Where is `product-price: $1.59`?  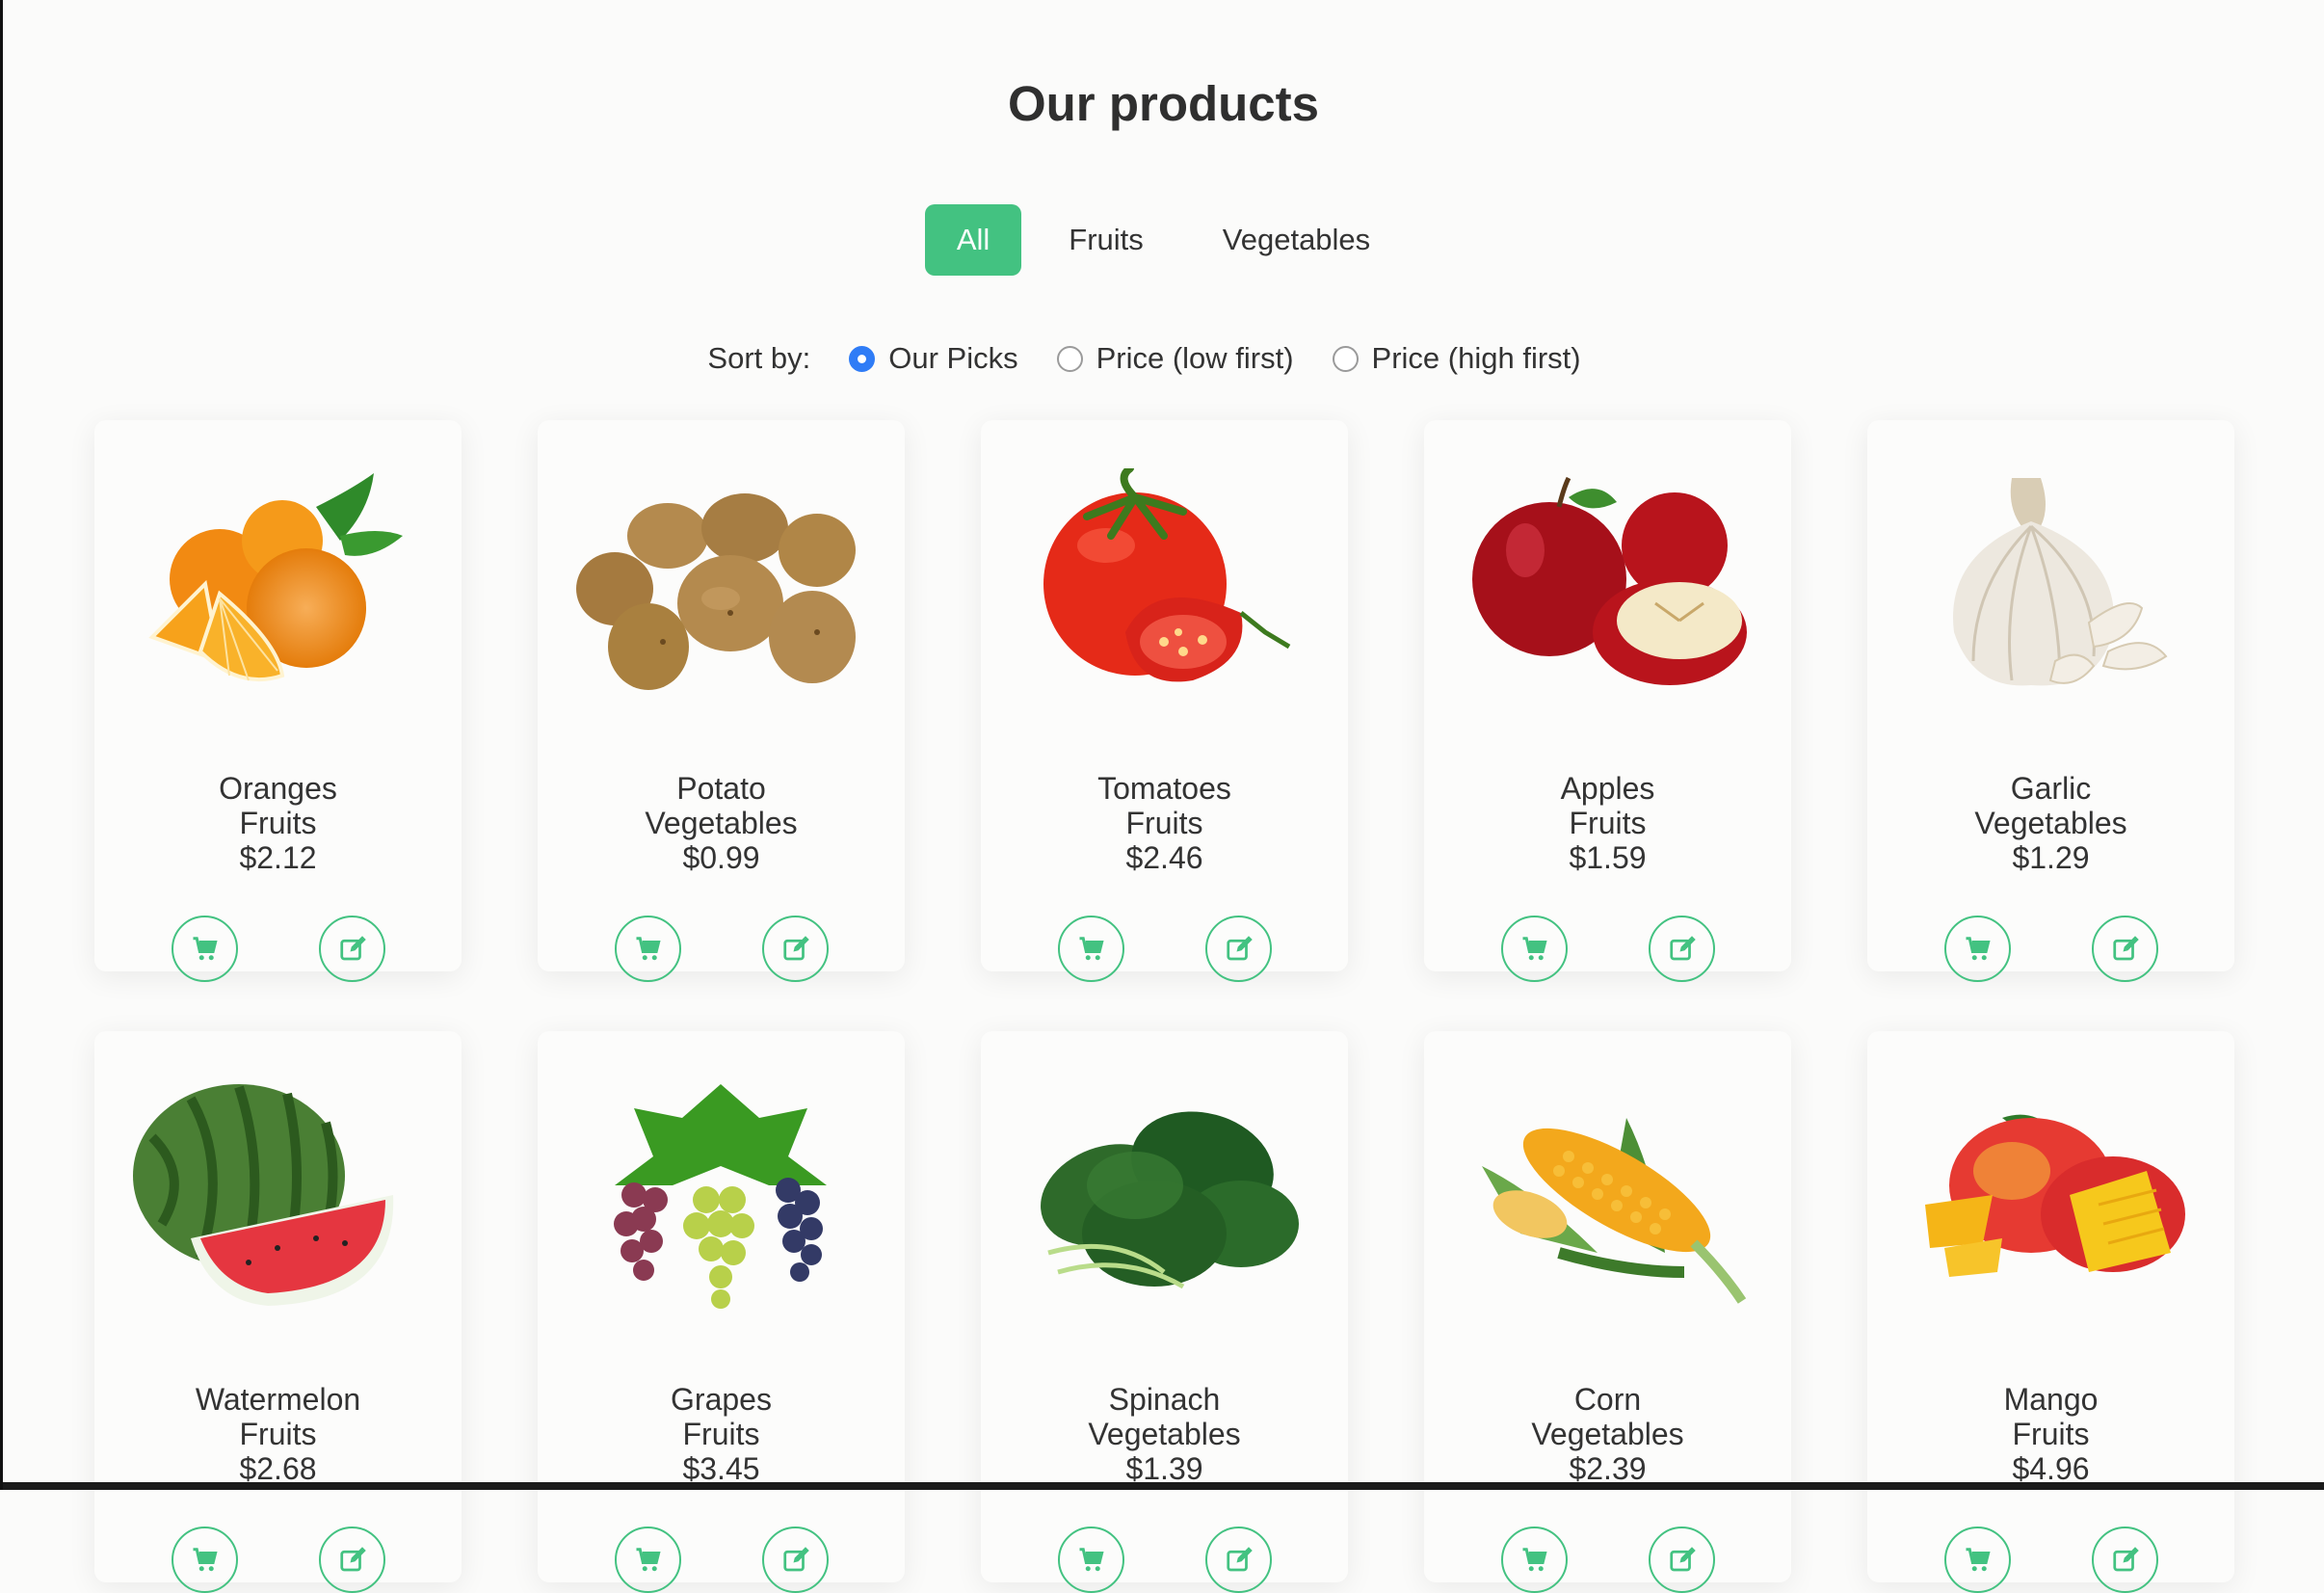
product-price: $1.59 is located at coordinates (1608, 857).